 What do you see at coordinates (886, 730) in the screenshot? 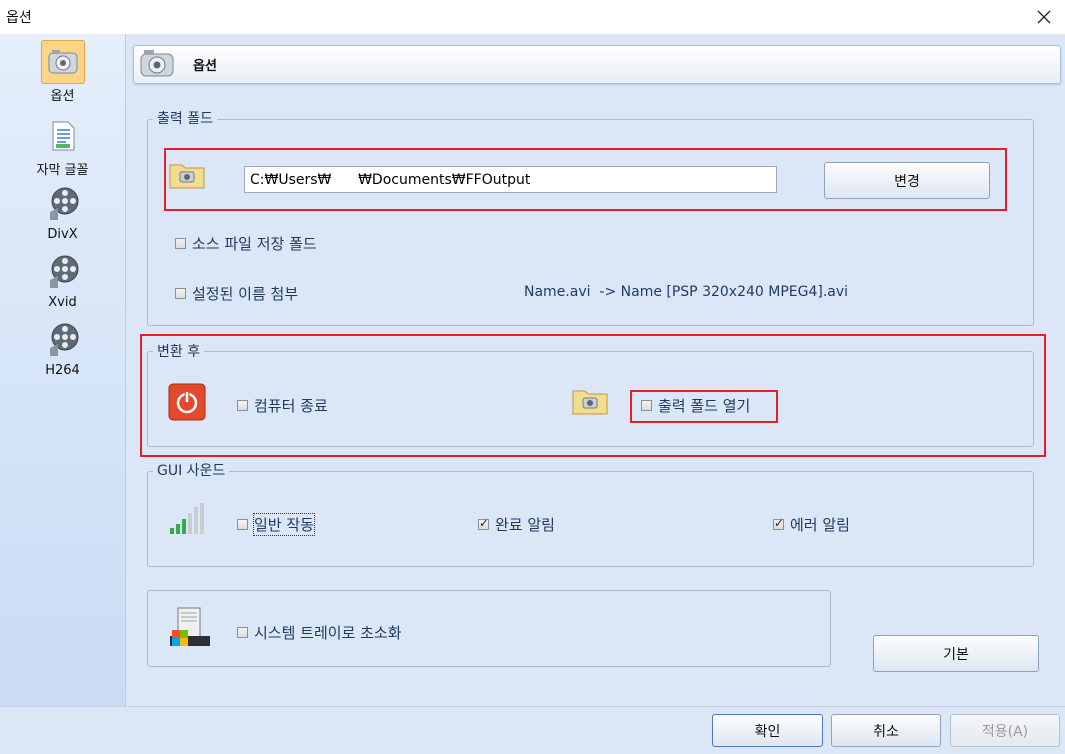
I see `cancel-button: 취소` at bounding box center [886, 730].